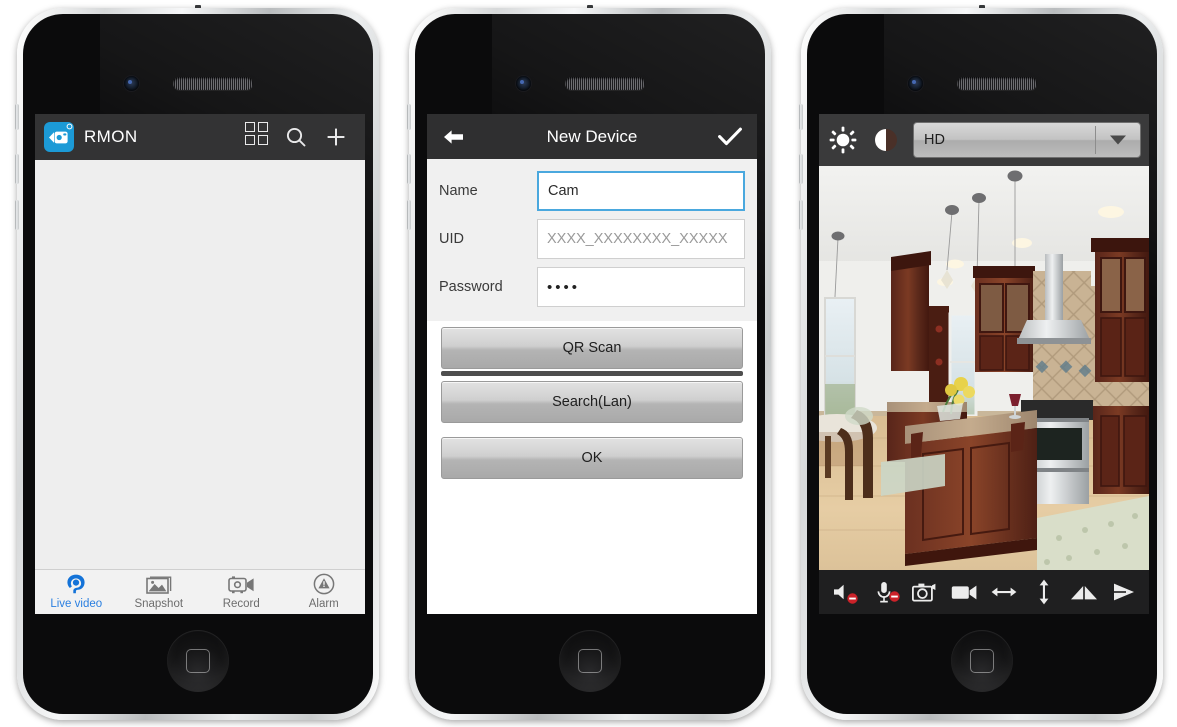  Describe the element at coordinates (323, 604) in the screenshot. I see `tab-label: Alarm` at that location.